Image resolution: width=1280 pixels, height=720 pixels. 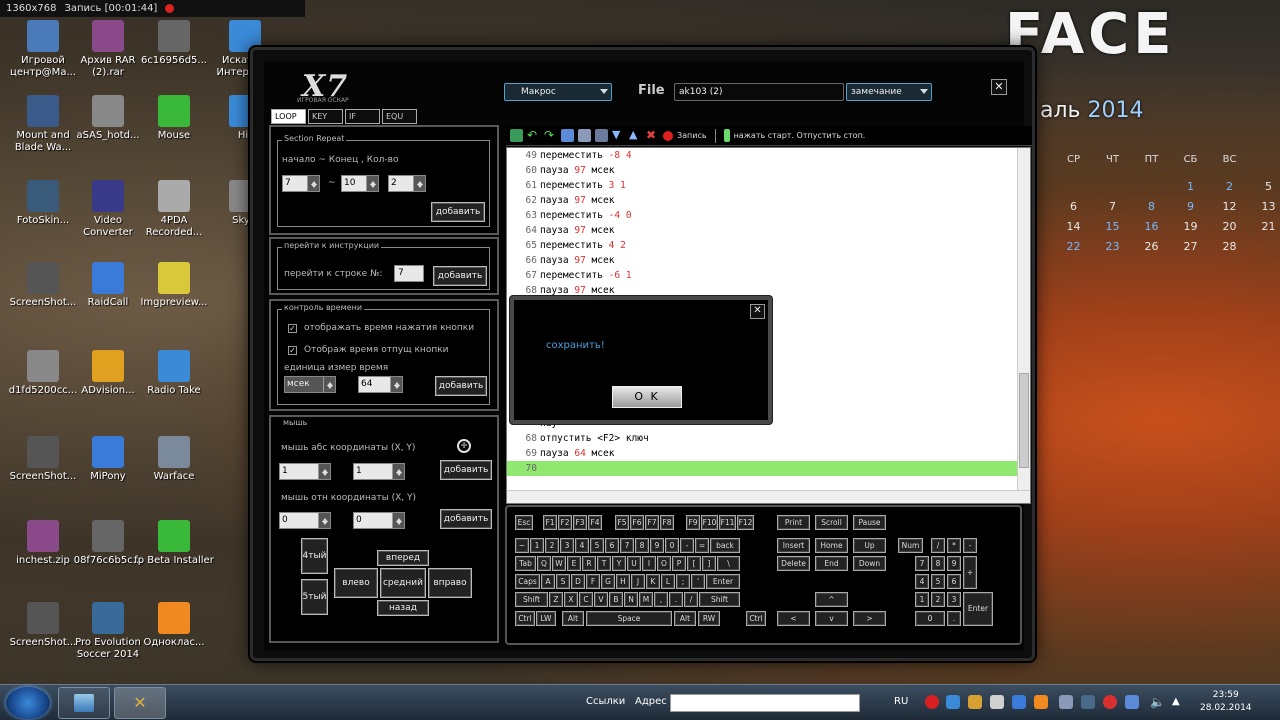 What do you see at coordinates (305, 520) in the screenshot?
I see `mouse-rel-x-stepper: 0` at bounding box center [305, 520].